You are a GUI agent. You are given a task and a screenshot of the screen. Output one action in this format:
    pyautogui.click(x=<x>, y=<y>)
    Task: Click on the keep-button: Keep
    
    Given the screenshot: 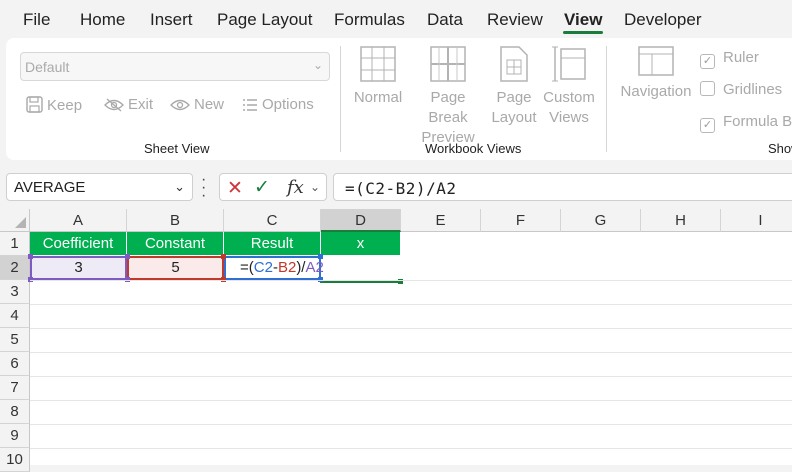 What is the action you would take?
    pyautogui.click(x=54, y=105)
    